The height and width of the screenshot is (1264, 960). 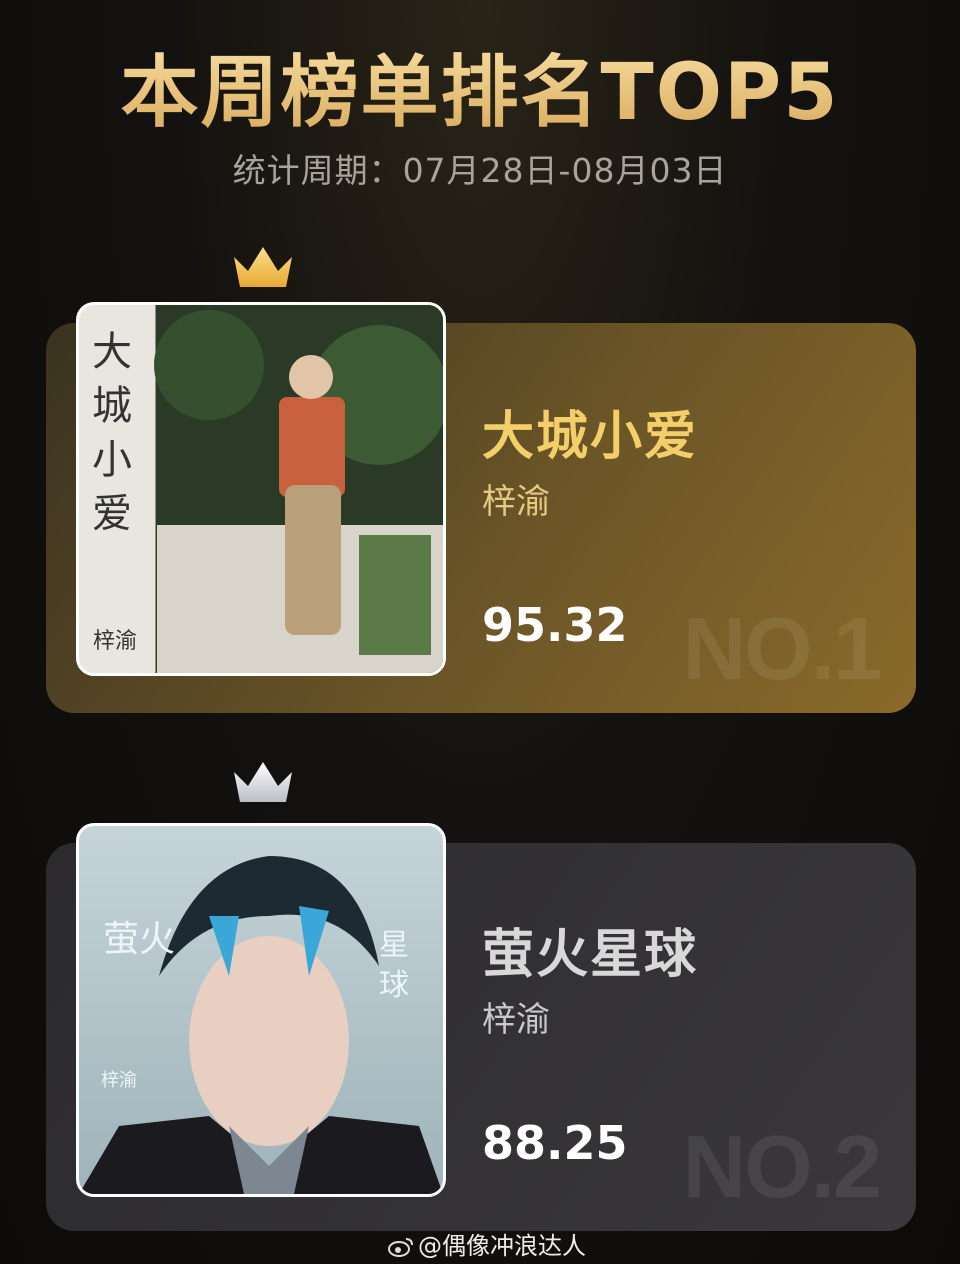 I want to click on song-title: 大城小爱, so click(x=590, y=431).